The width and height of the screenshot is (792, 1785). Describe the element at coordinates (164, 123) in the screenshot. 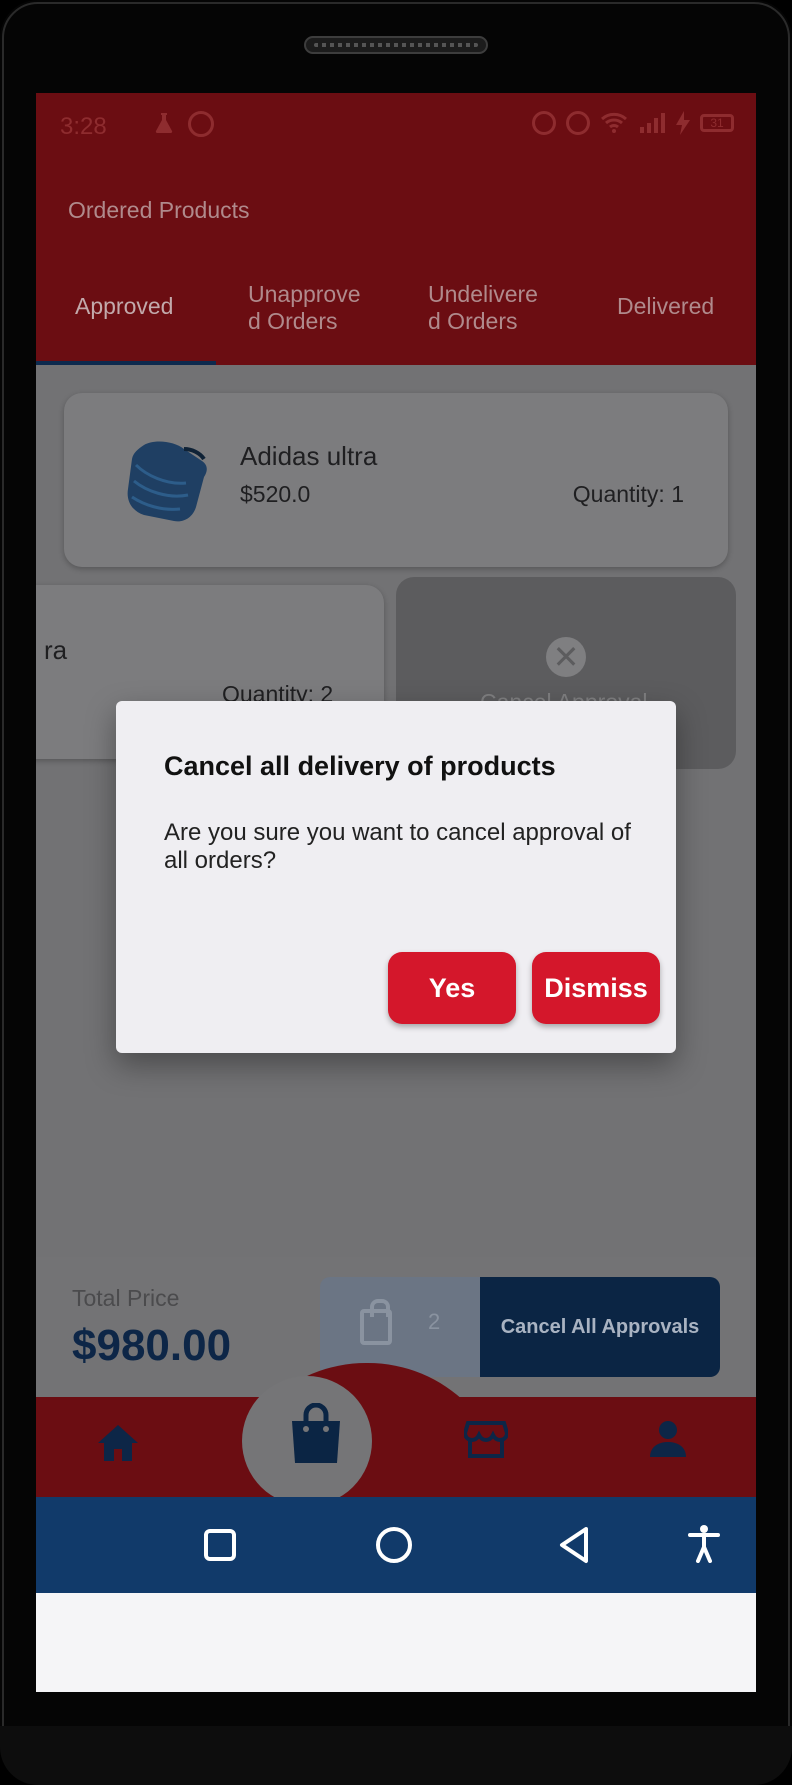

I see `flask-icon` at that location.